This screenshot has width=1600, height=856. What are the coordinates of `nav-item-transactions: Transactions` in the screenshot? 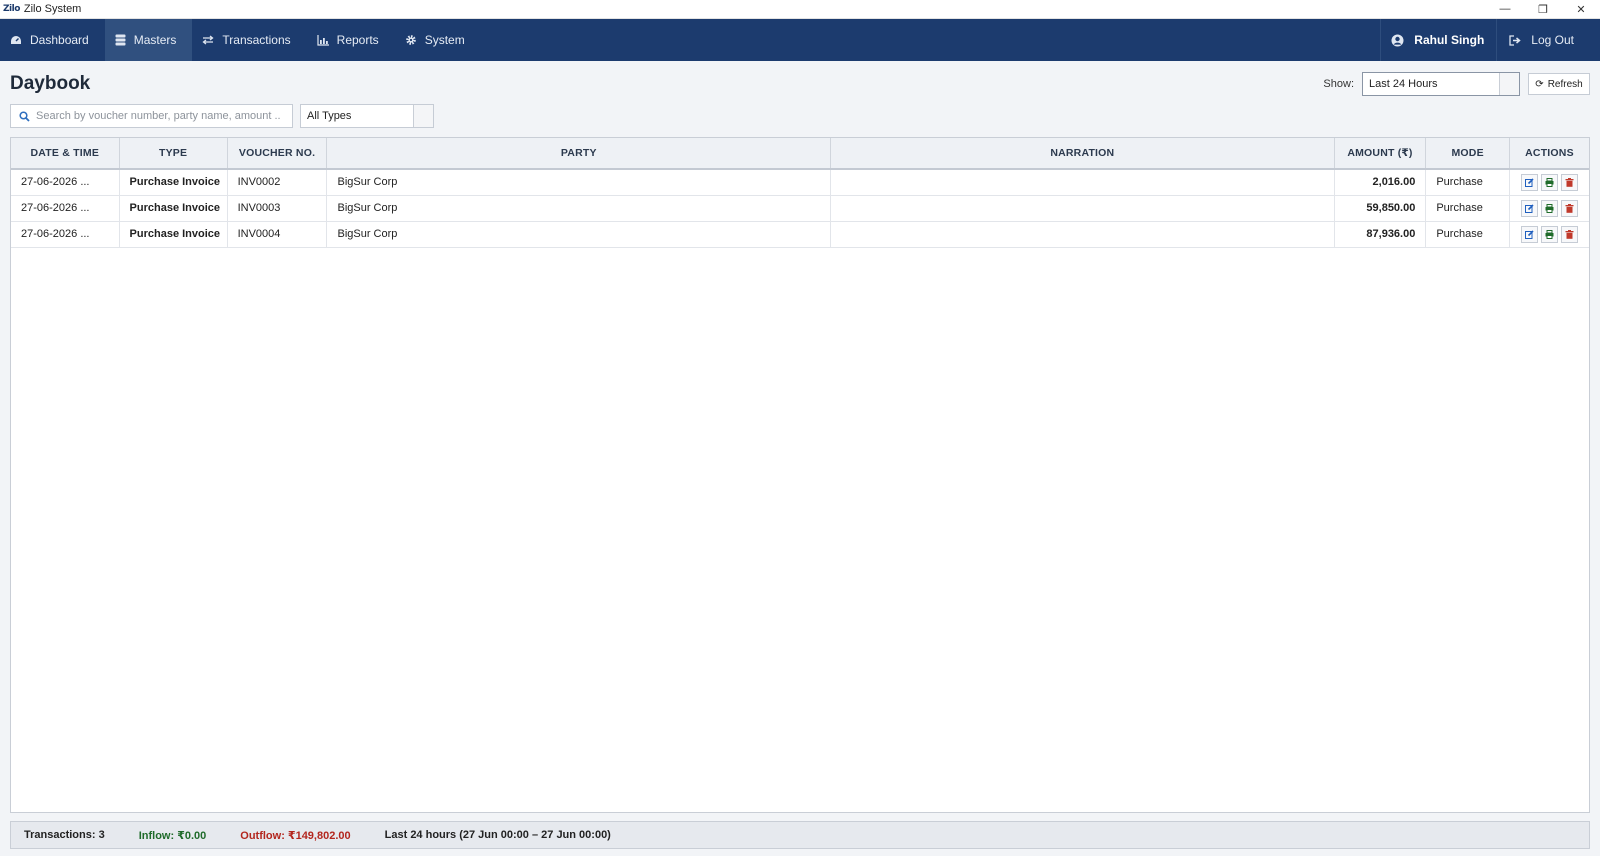 It's located at (249, 40).